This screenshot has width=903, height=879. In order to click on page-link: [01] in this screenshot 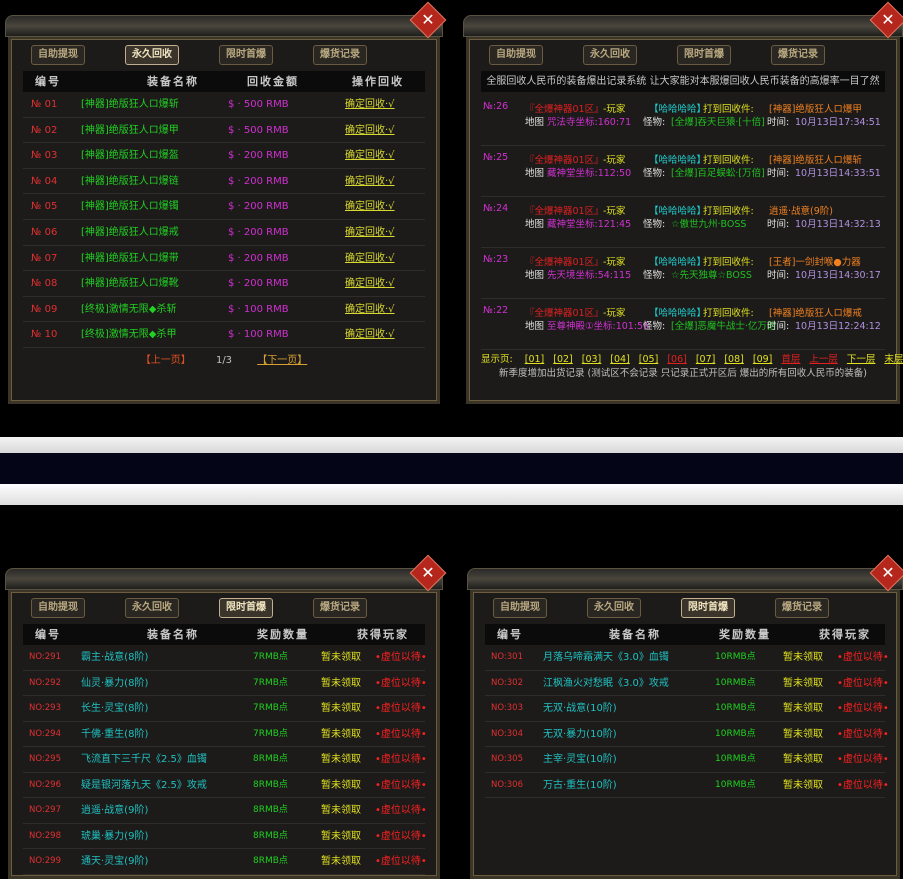, I will do `click(535, 359)`.